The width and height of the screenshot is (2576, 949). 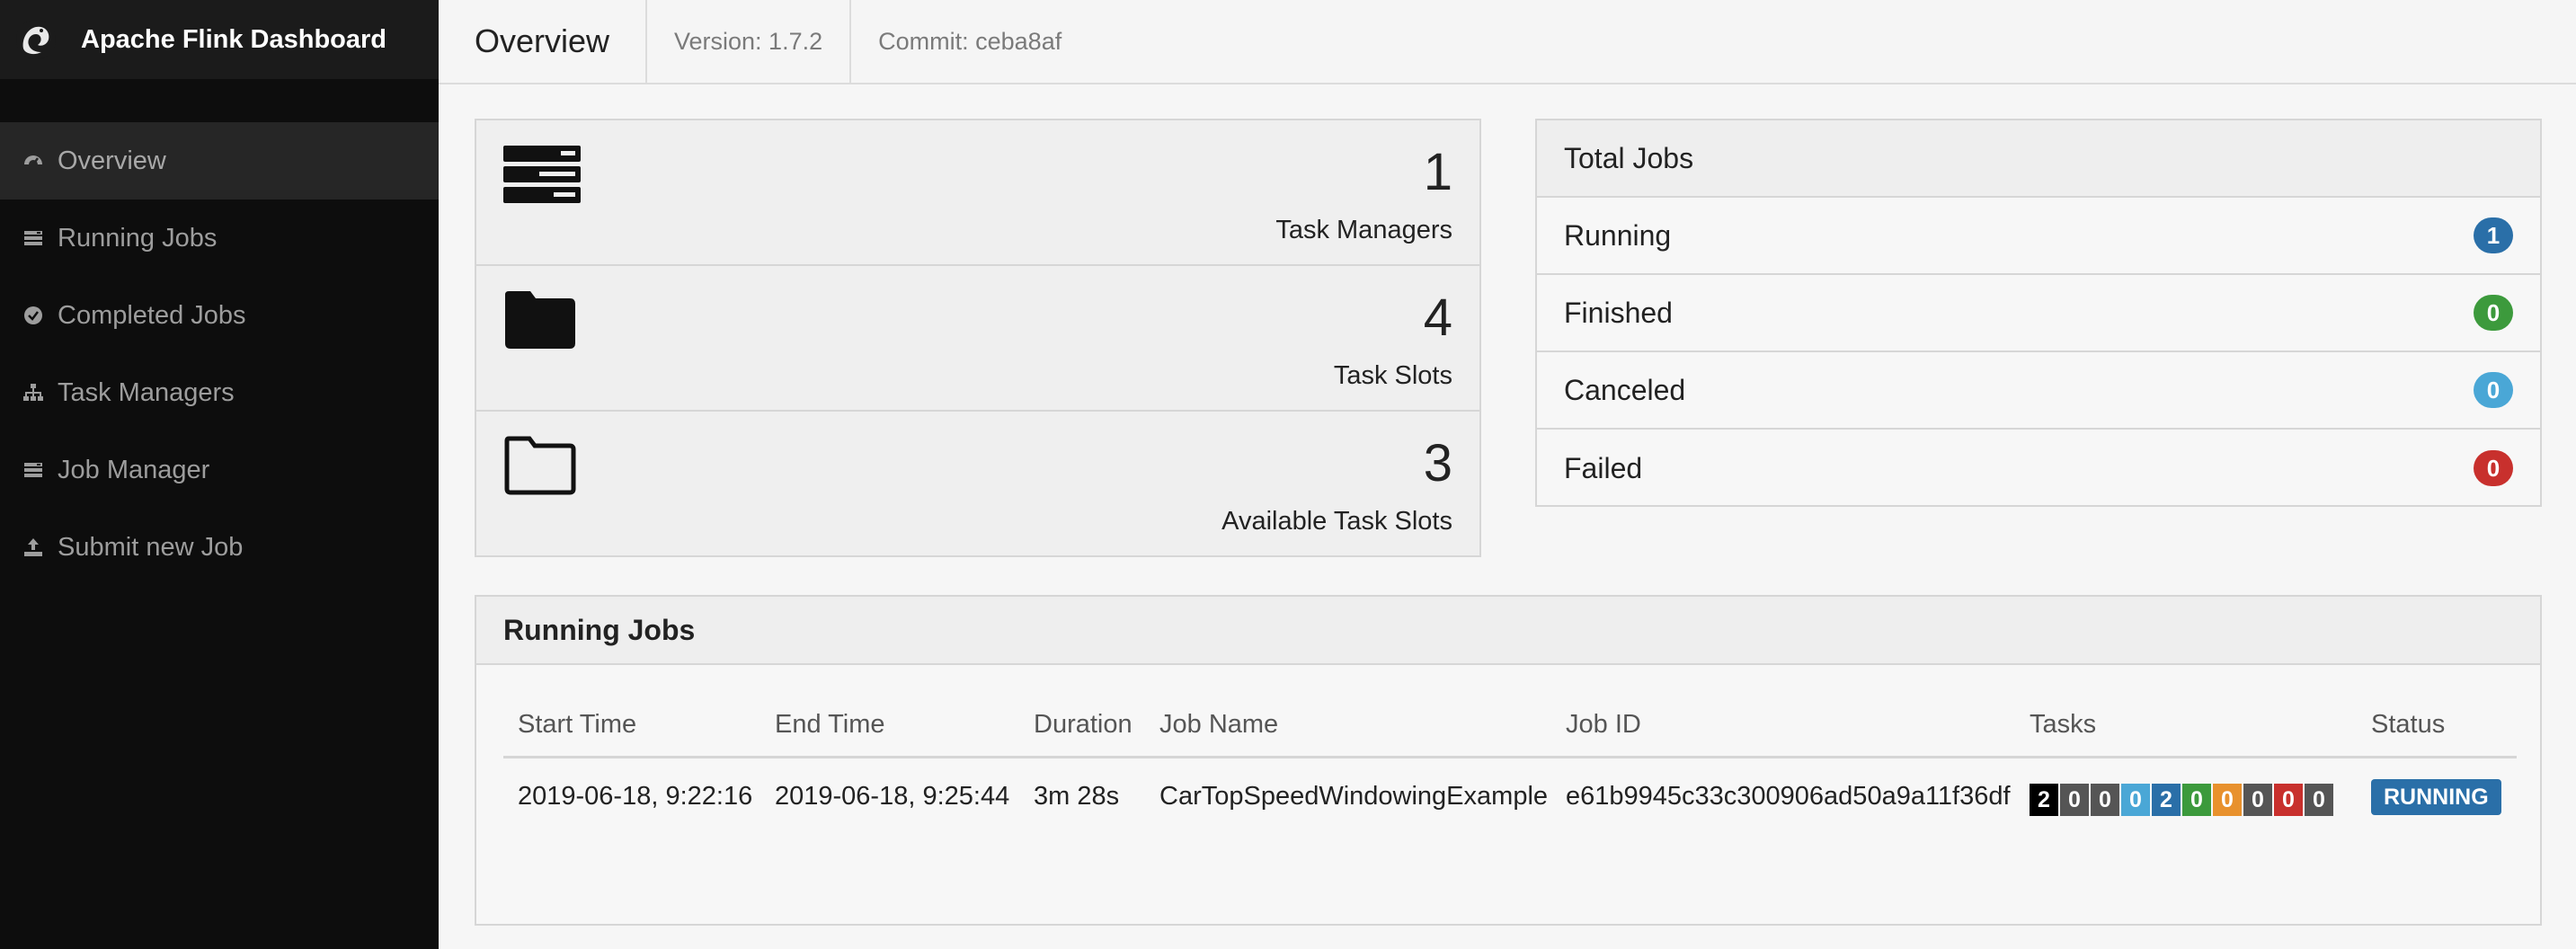 I want to click on task-slots-label: Task Slots, so click(x=1392, y=375).